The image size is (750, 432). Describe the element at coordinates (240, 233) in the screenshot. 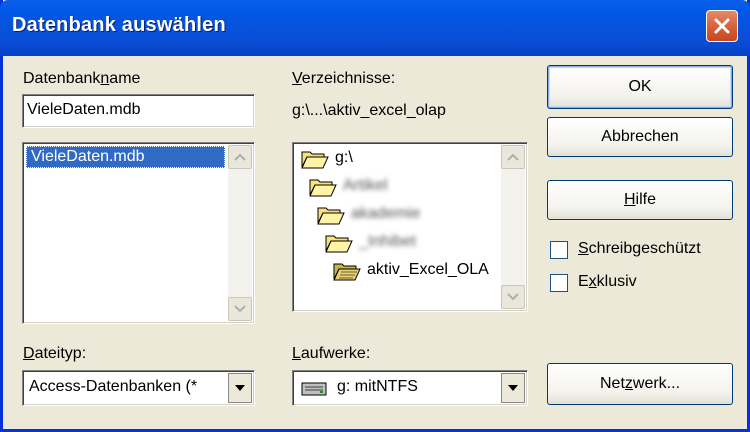

I see `file-list-scrollbar` at that location.